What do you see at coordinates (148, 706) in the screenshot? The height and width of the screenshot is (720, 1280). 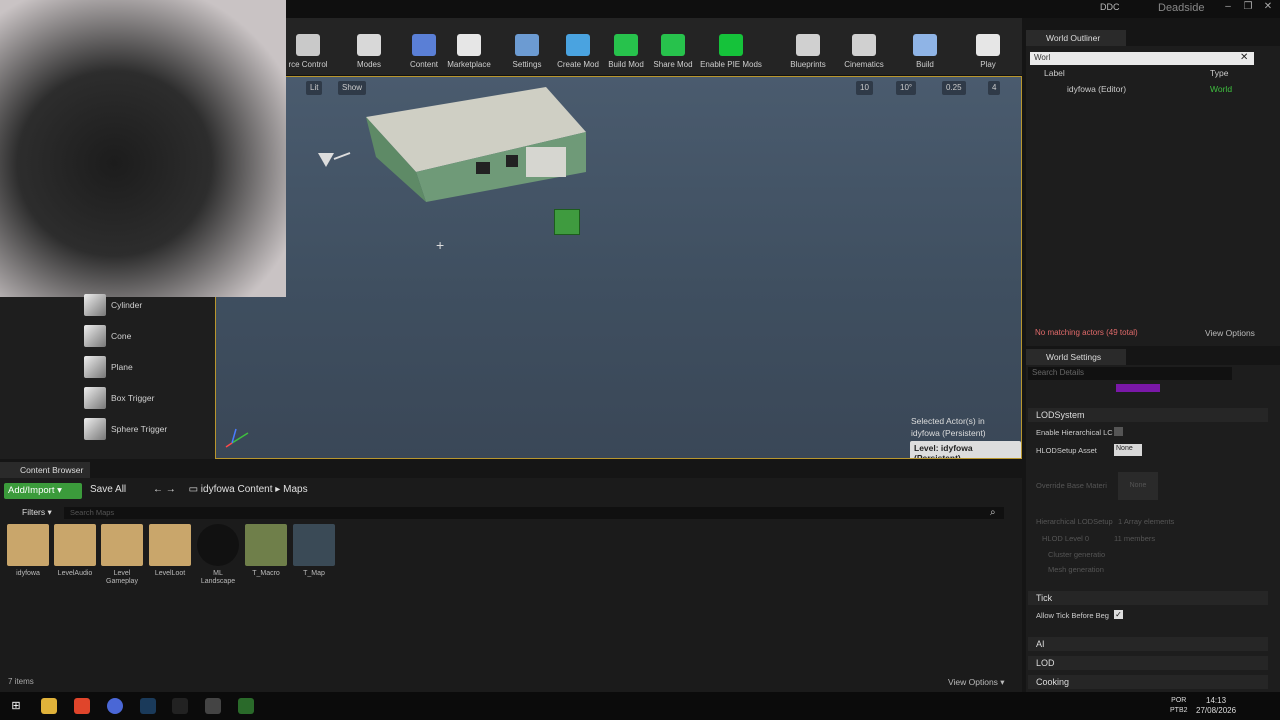 I see `steam-icon` at bounding box center [148, 706].